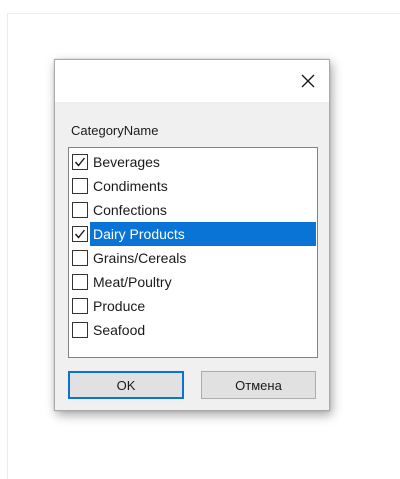  Describe the element at coordinates (126, 162) in the screenshot. I see `list-item-label: Beverages` at that location.